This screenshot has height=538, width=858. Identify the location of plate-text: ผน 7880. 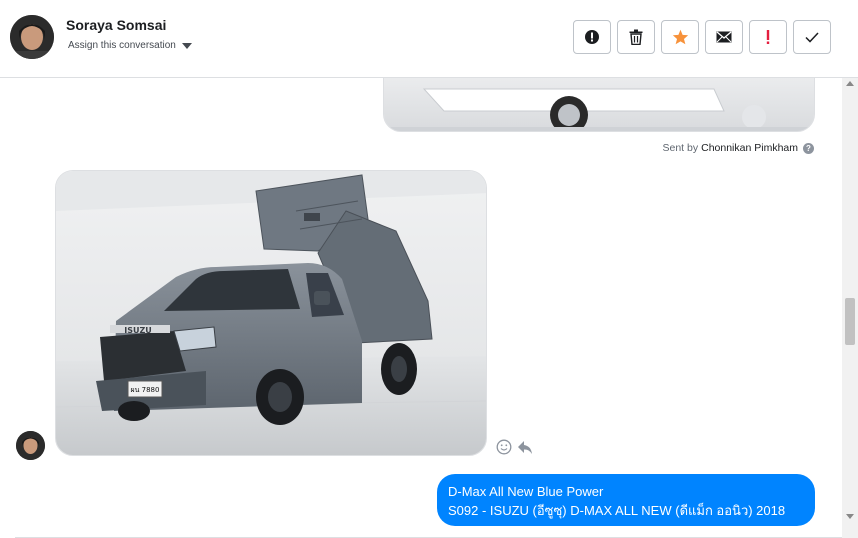
(145, 390).